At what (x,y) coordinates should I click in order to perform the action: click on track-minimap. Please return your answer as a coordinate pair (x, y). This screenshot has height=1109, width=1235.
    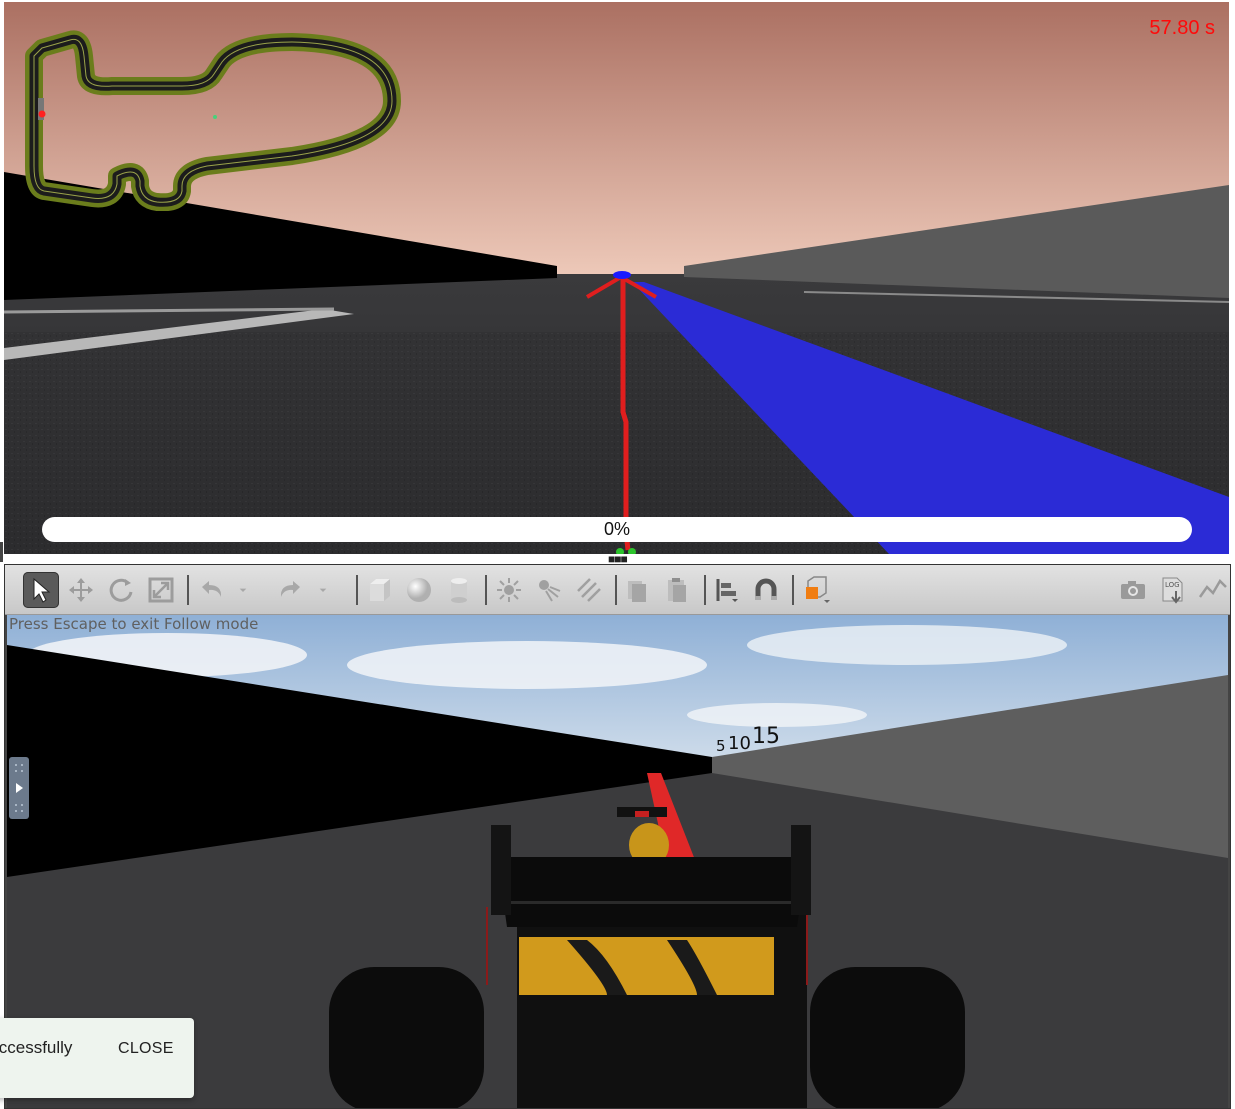
    Looking at the image, I should click on (213, 120).